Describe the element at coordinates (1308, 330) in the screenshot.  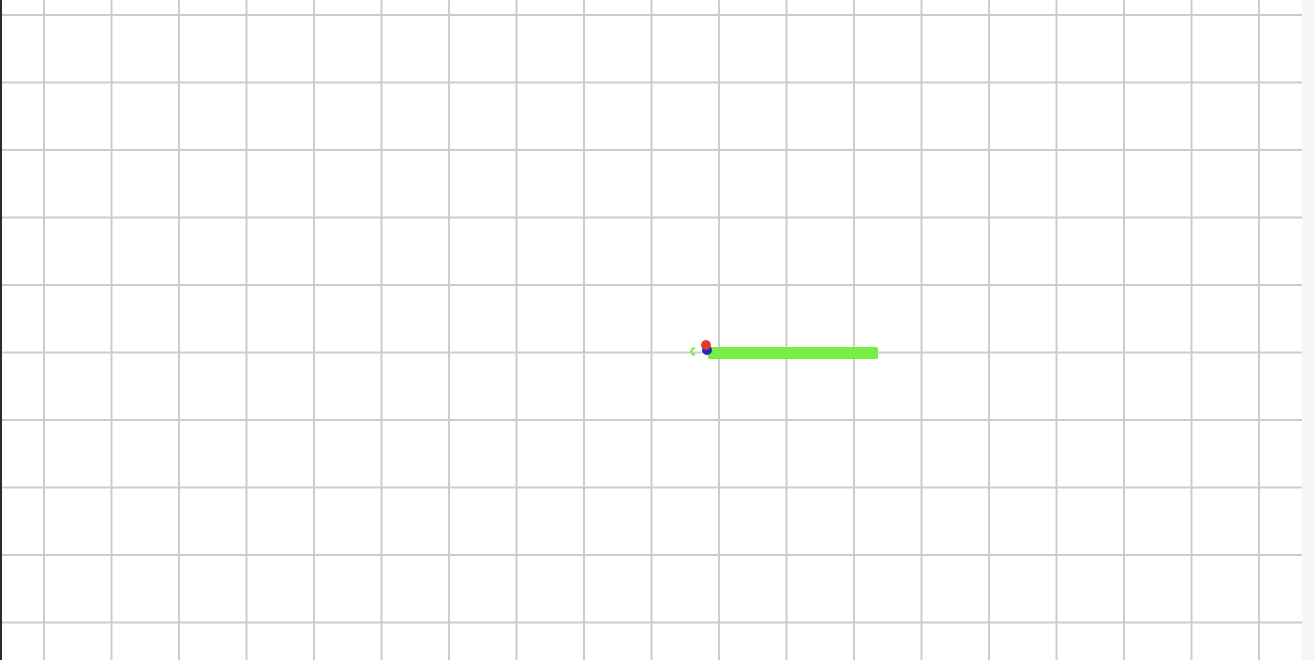
I see `right-border` at that location.